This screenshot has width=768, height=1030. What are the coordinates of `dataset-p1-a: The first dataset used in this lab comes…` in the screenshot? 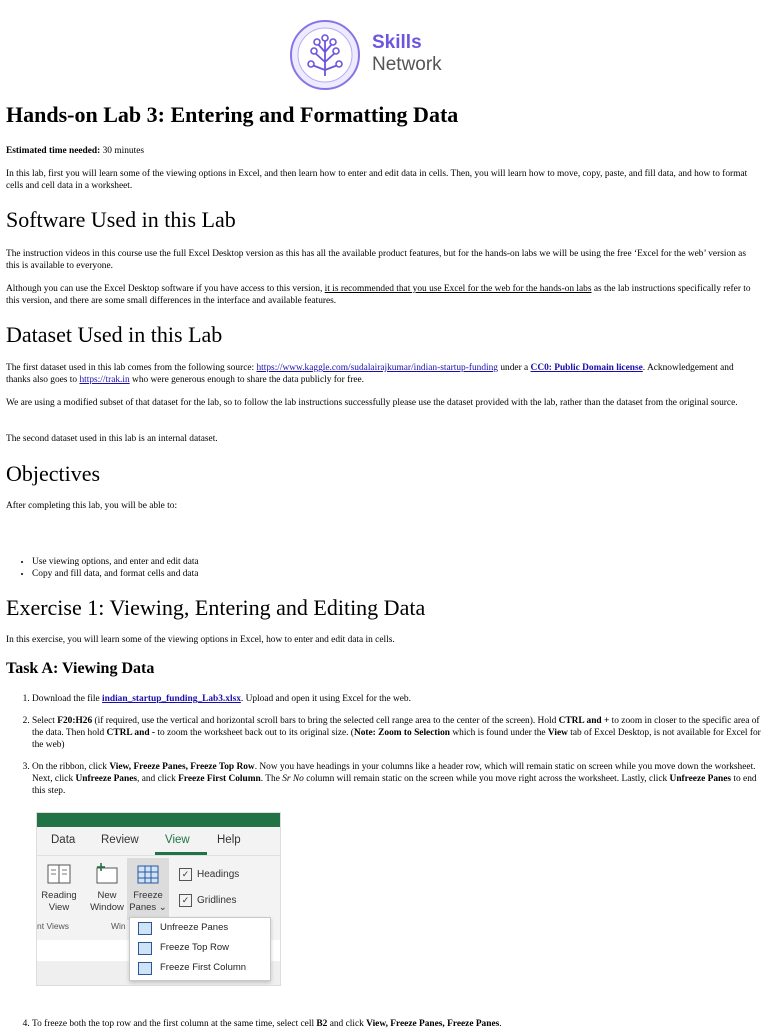 It's located at (131, 368).